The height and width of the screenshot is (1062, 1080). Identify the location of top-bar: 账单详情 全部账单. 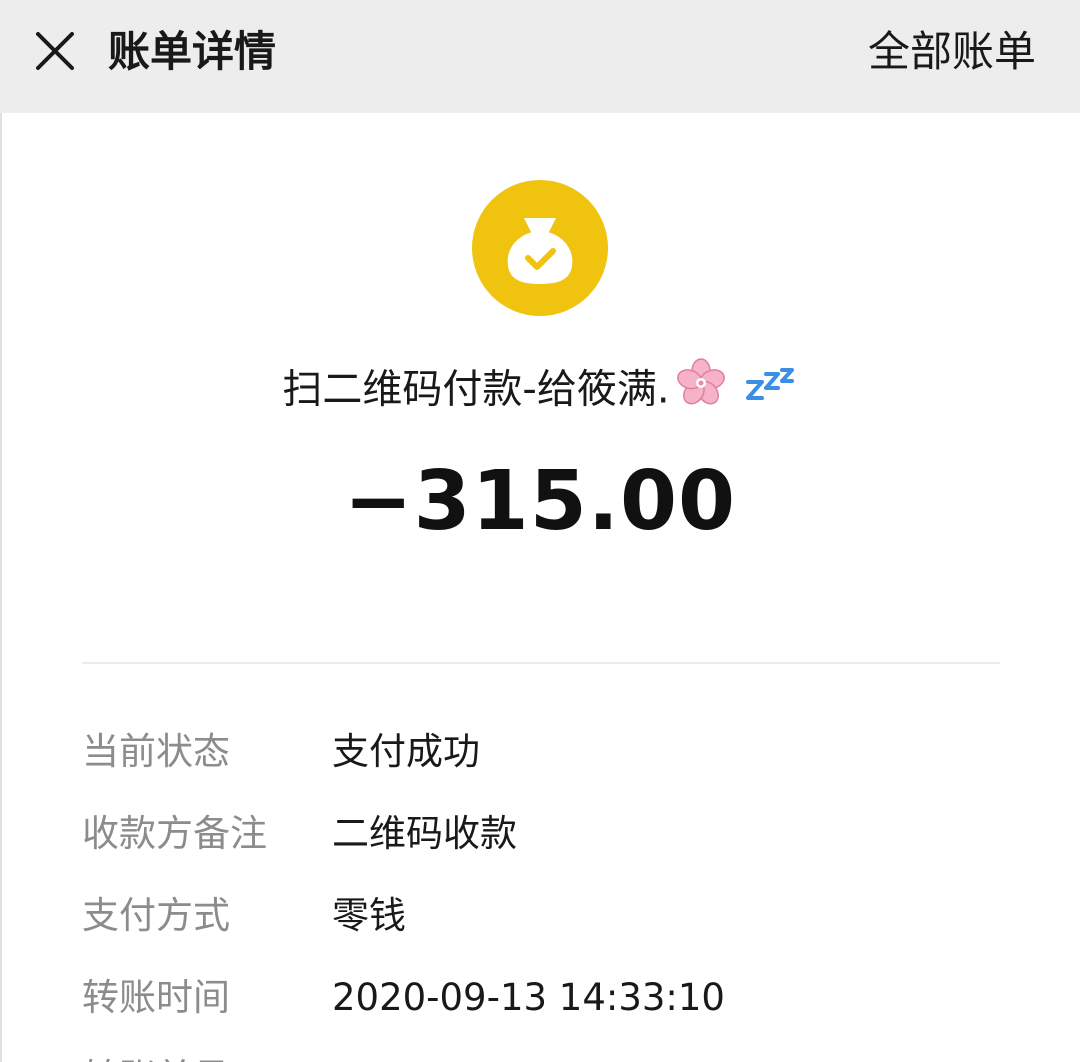
(540, 56).